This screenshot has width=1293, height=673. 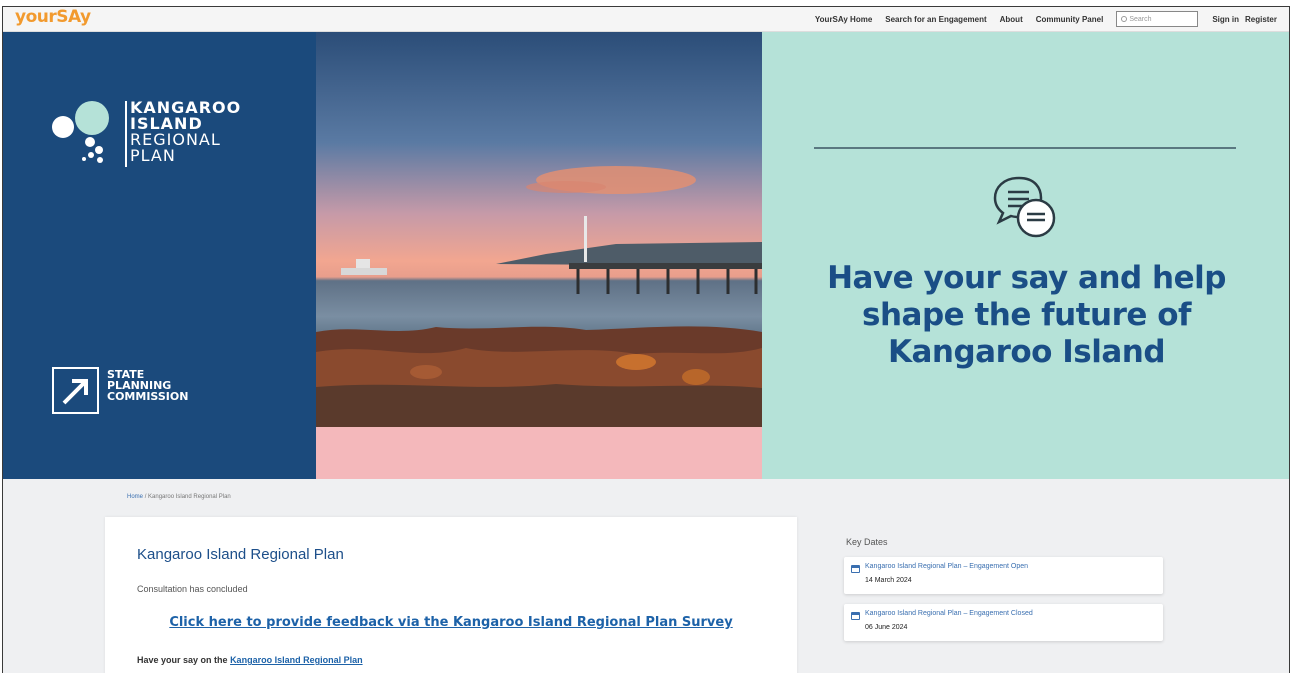 I want to click on key-date-value: 06 June 2024, so click(x=886, y=627).